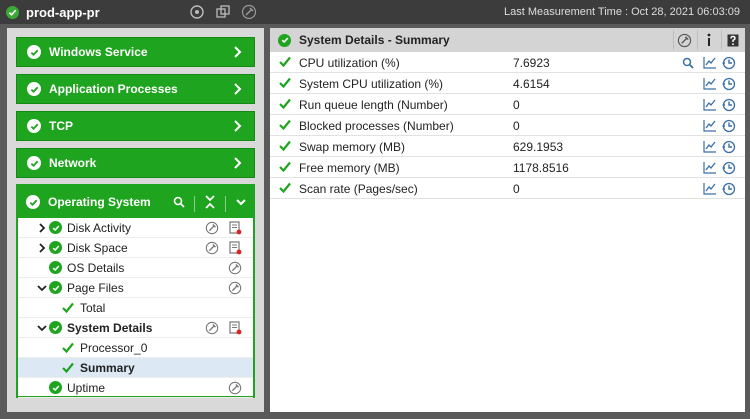 This screenshot has height=419, width=750. What do you see at coordinates (135, 348) in the screenshot?
I see `tree-item-processor-0: Processor_0` at bounding box center [135, 348].